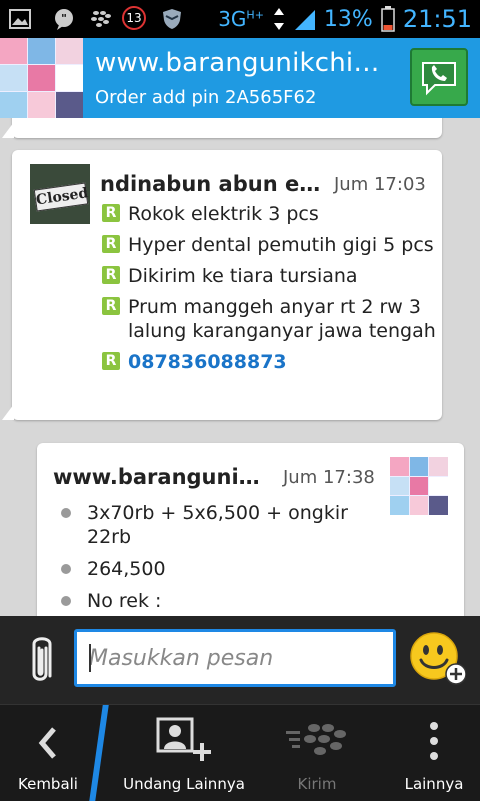 The width and height of the screenshot is (480, 801). I want to click on message-input: Masukkan pesan, so click(235, 658).